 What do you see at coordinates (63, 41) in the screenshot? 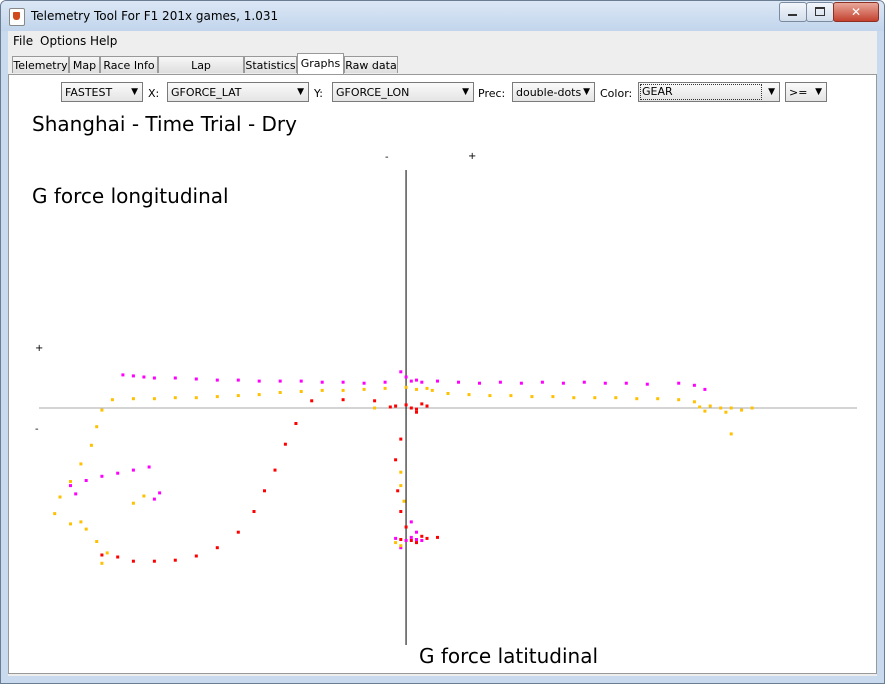
I see `menu-options: Options` at bounding box center [63, 41].